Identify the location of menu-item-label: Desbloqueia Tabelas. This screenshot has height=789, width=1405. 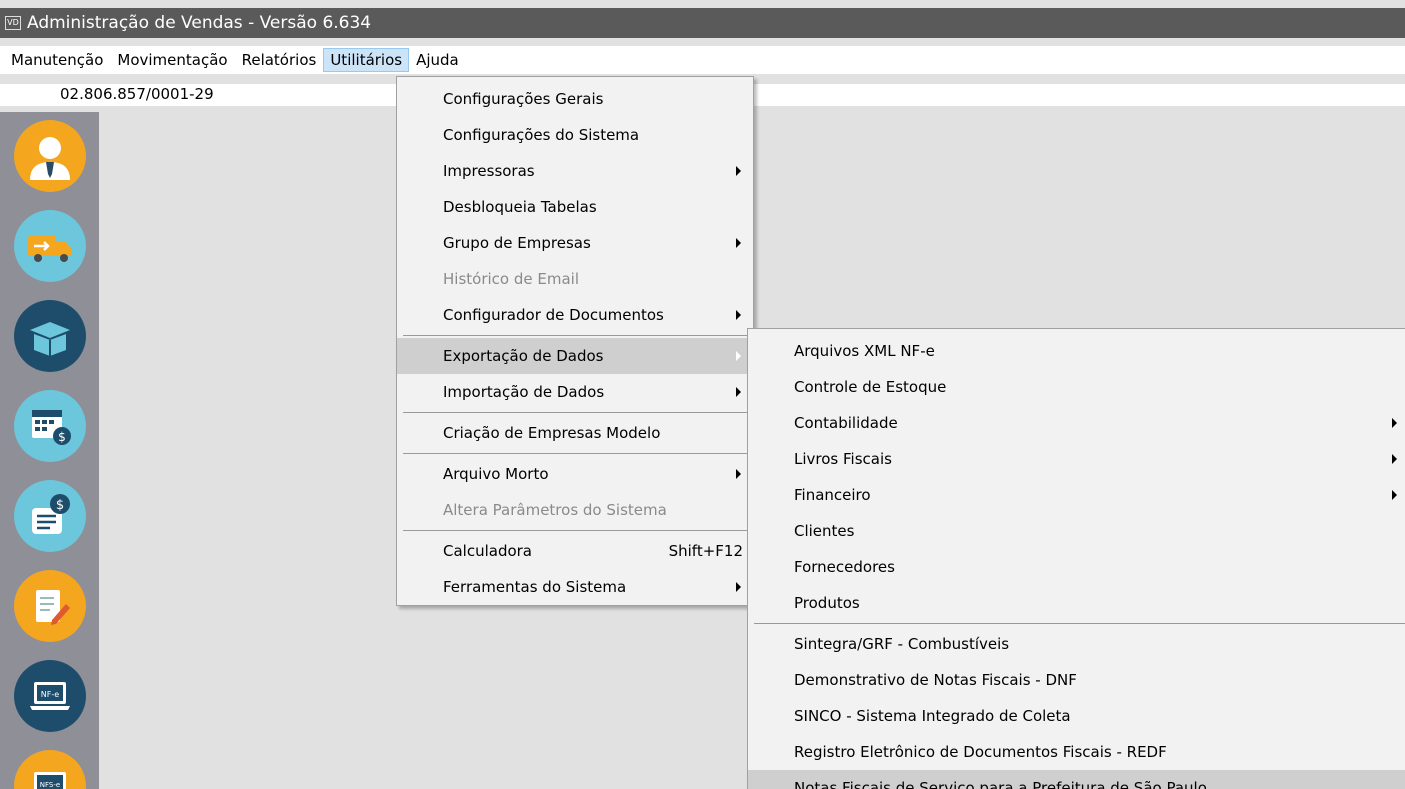
(520, 207).